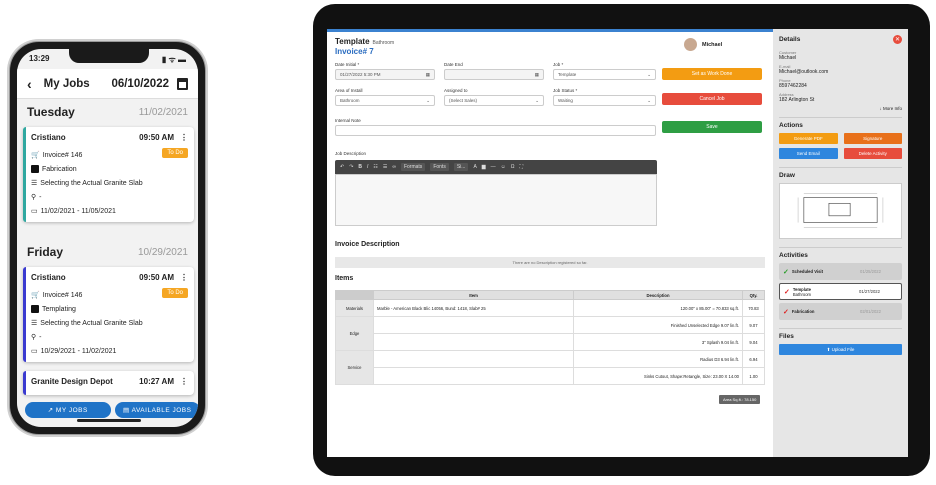 The image size is (936, 485). I want to click on save-button: Save, so click(712, 127).